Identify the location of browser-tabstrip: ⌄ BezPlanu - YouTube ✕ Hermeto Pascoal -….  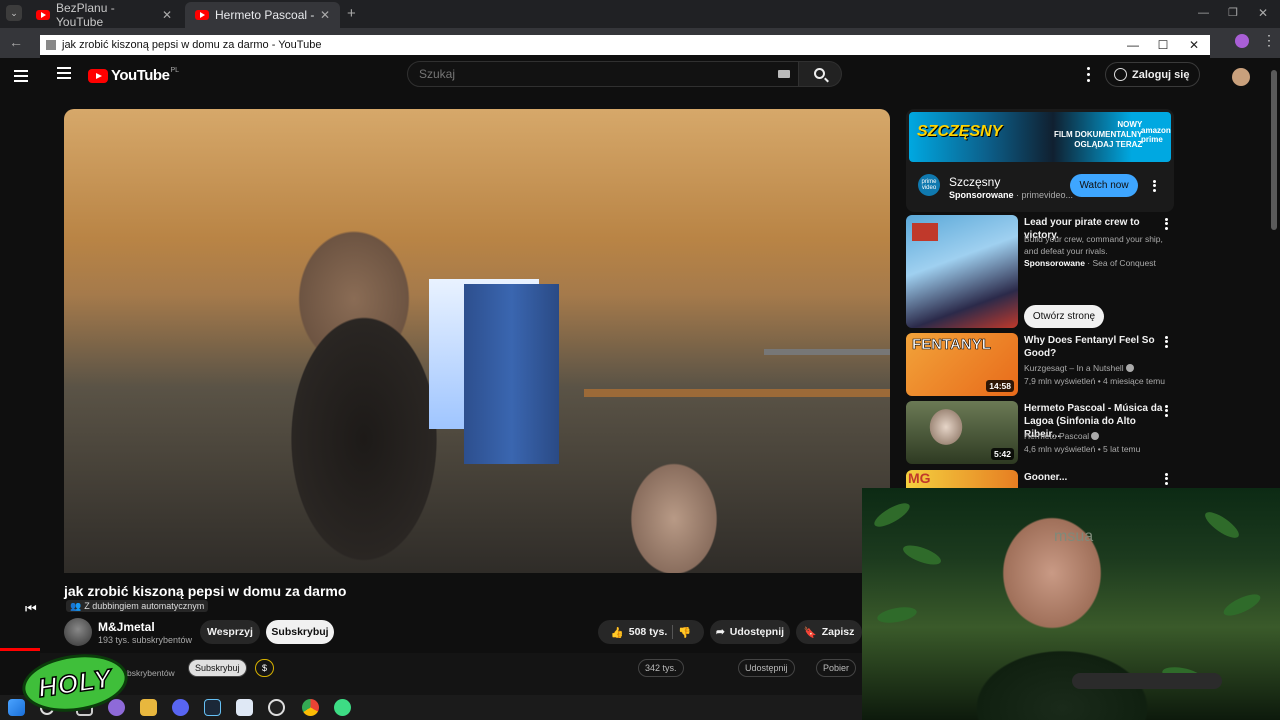
(640, 14).